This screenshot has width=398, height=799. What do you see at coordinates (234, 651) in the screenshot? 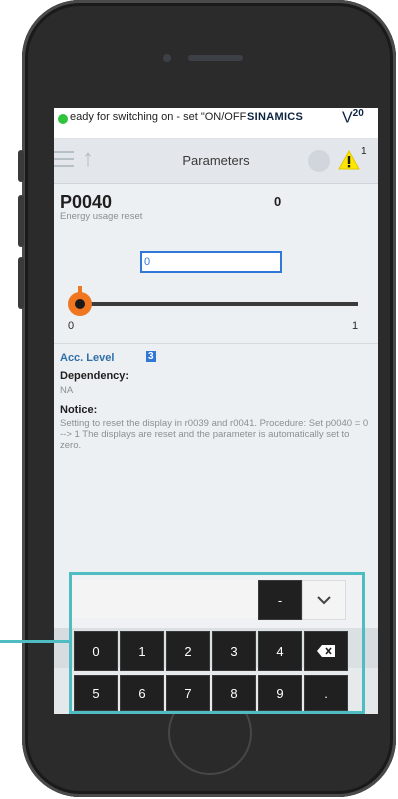
I see `key-3: 3` at bounding box center [234, 651].